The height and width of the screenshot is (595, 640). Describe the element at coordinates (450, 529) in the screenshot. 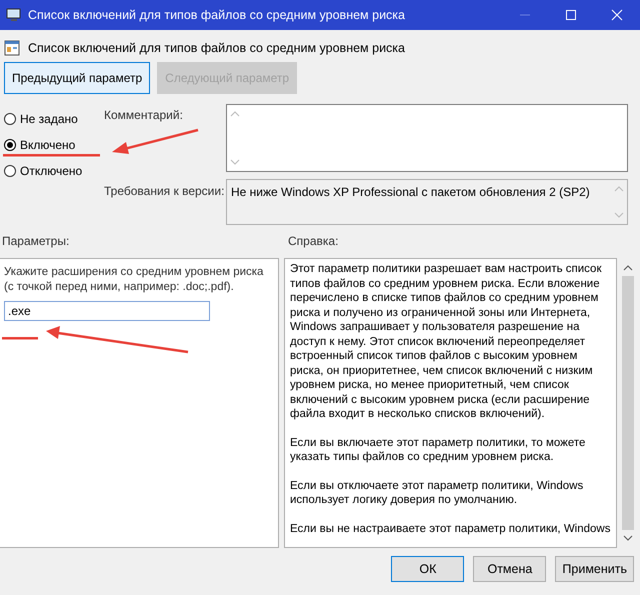

I see `help-paragraph: Если вы не настраиваете этот параметр политики, Windows` at that location.